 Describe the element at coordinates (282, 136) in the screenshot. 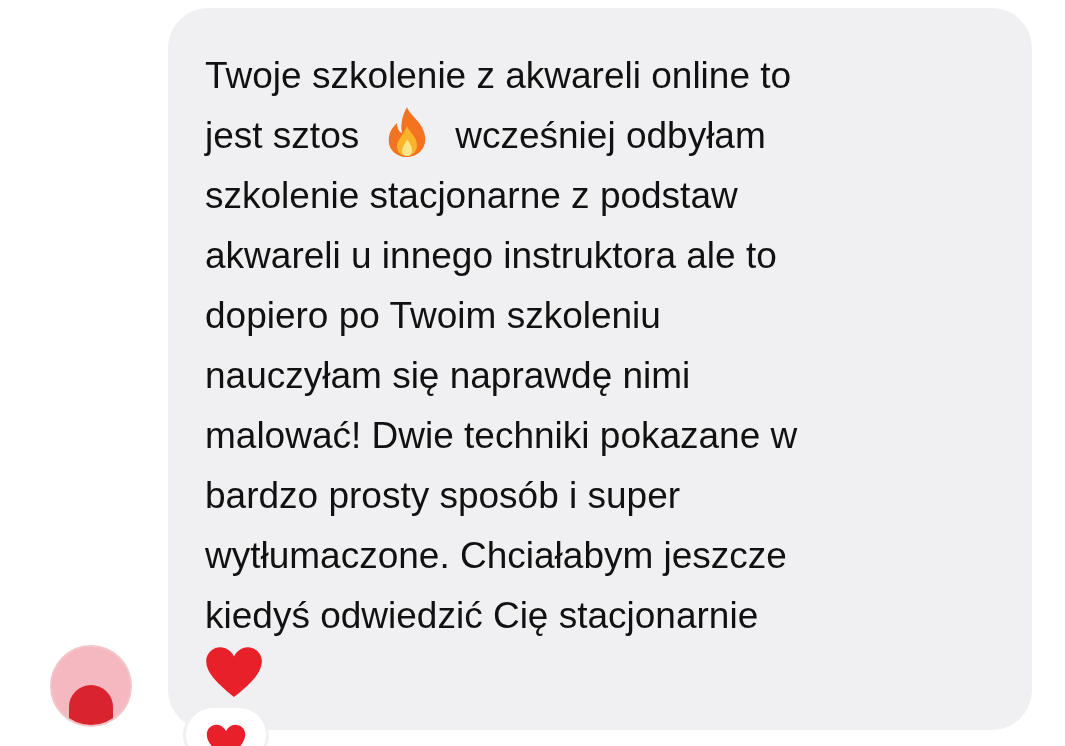

I see `message-text: jest sztos` at that location.